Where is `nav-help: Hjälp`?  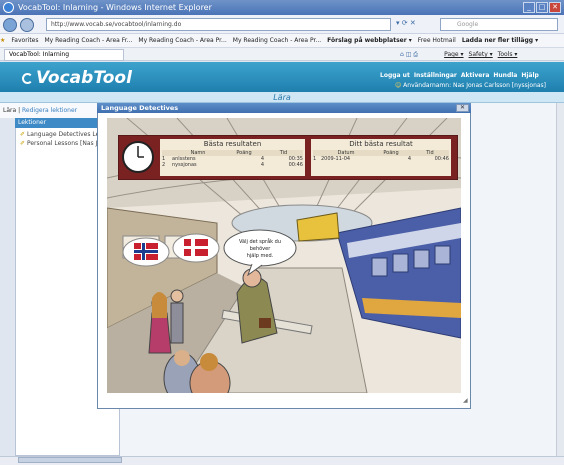
nav-help: Hjälp is located at coordinates (529, 75).